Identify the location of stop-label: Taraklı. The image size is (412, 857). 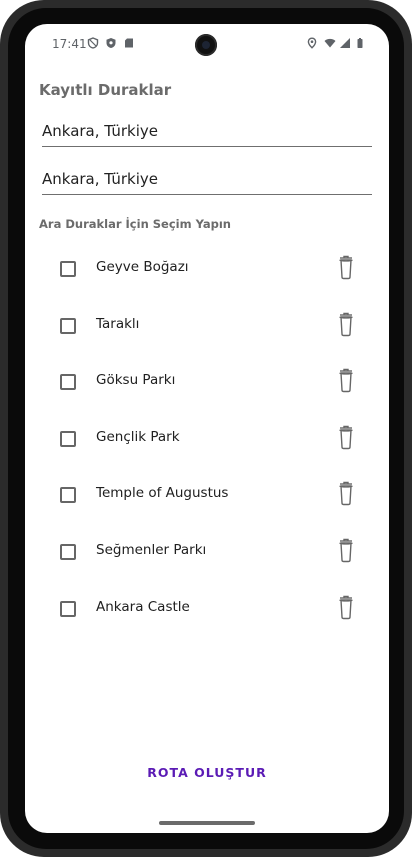
(118, 324).